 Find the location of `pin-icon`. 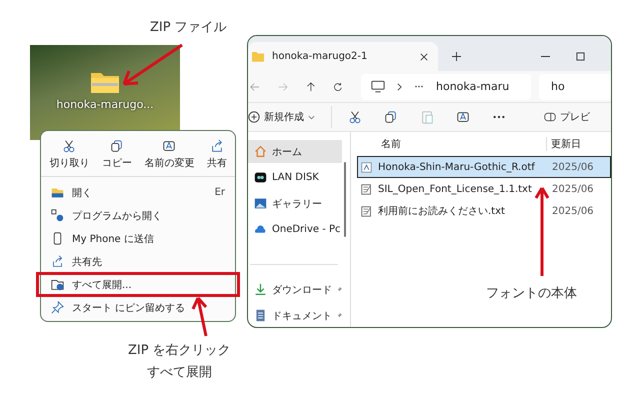

pin-icon is located at coordinates (57, 307).